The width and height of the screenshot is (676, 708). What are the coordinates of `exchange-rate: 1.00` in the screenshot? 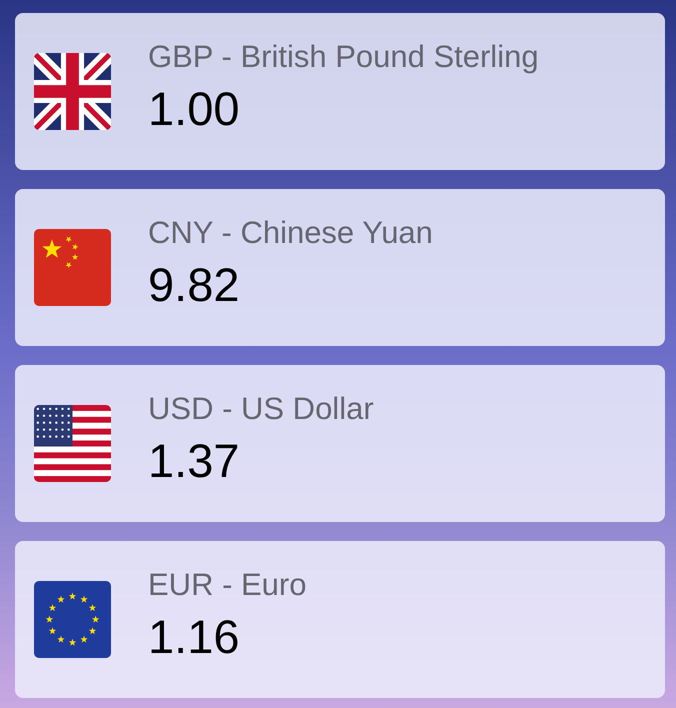 It's located at (194, 108).